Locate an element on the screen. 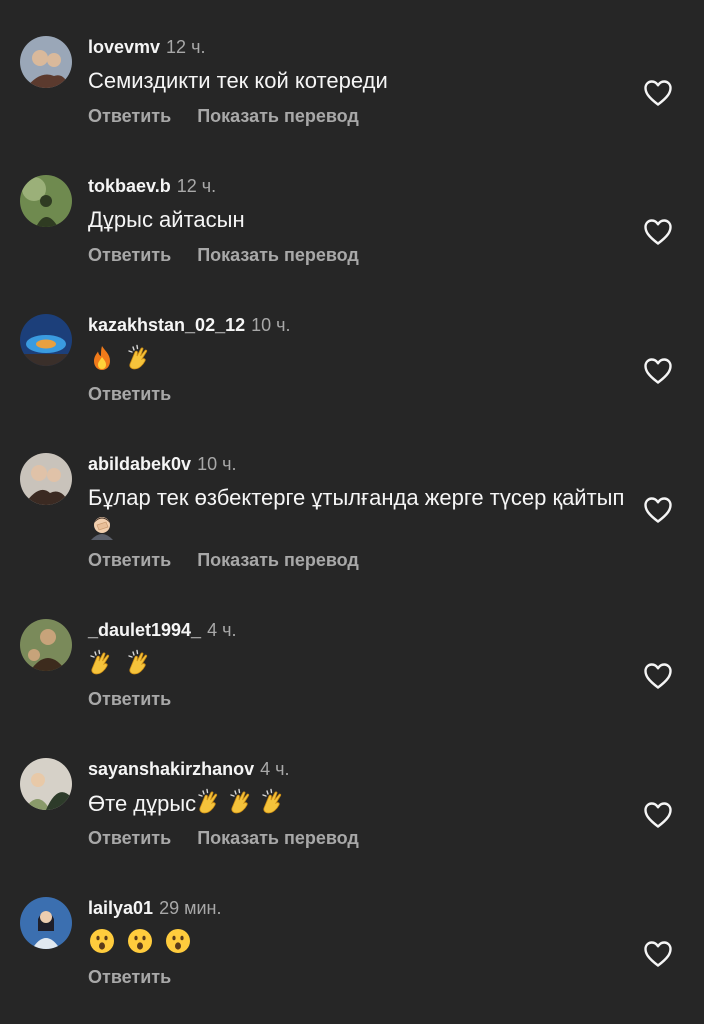 The height and width of the screenshot is (1024, 704). username: kazakhstan_02_12 is located at coordinates (166, 325).